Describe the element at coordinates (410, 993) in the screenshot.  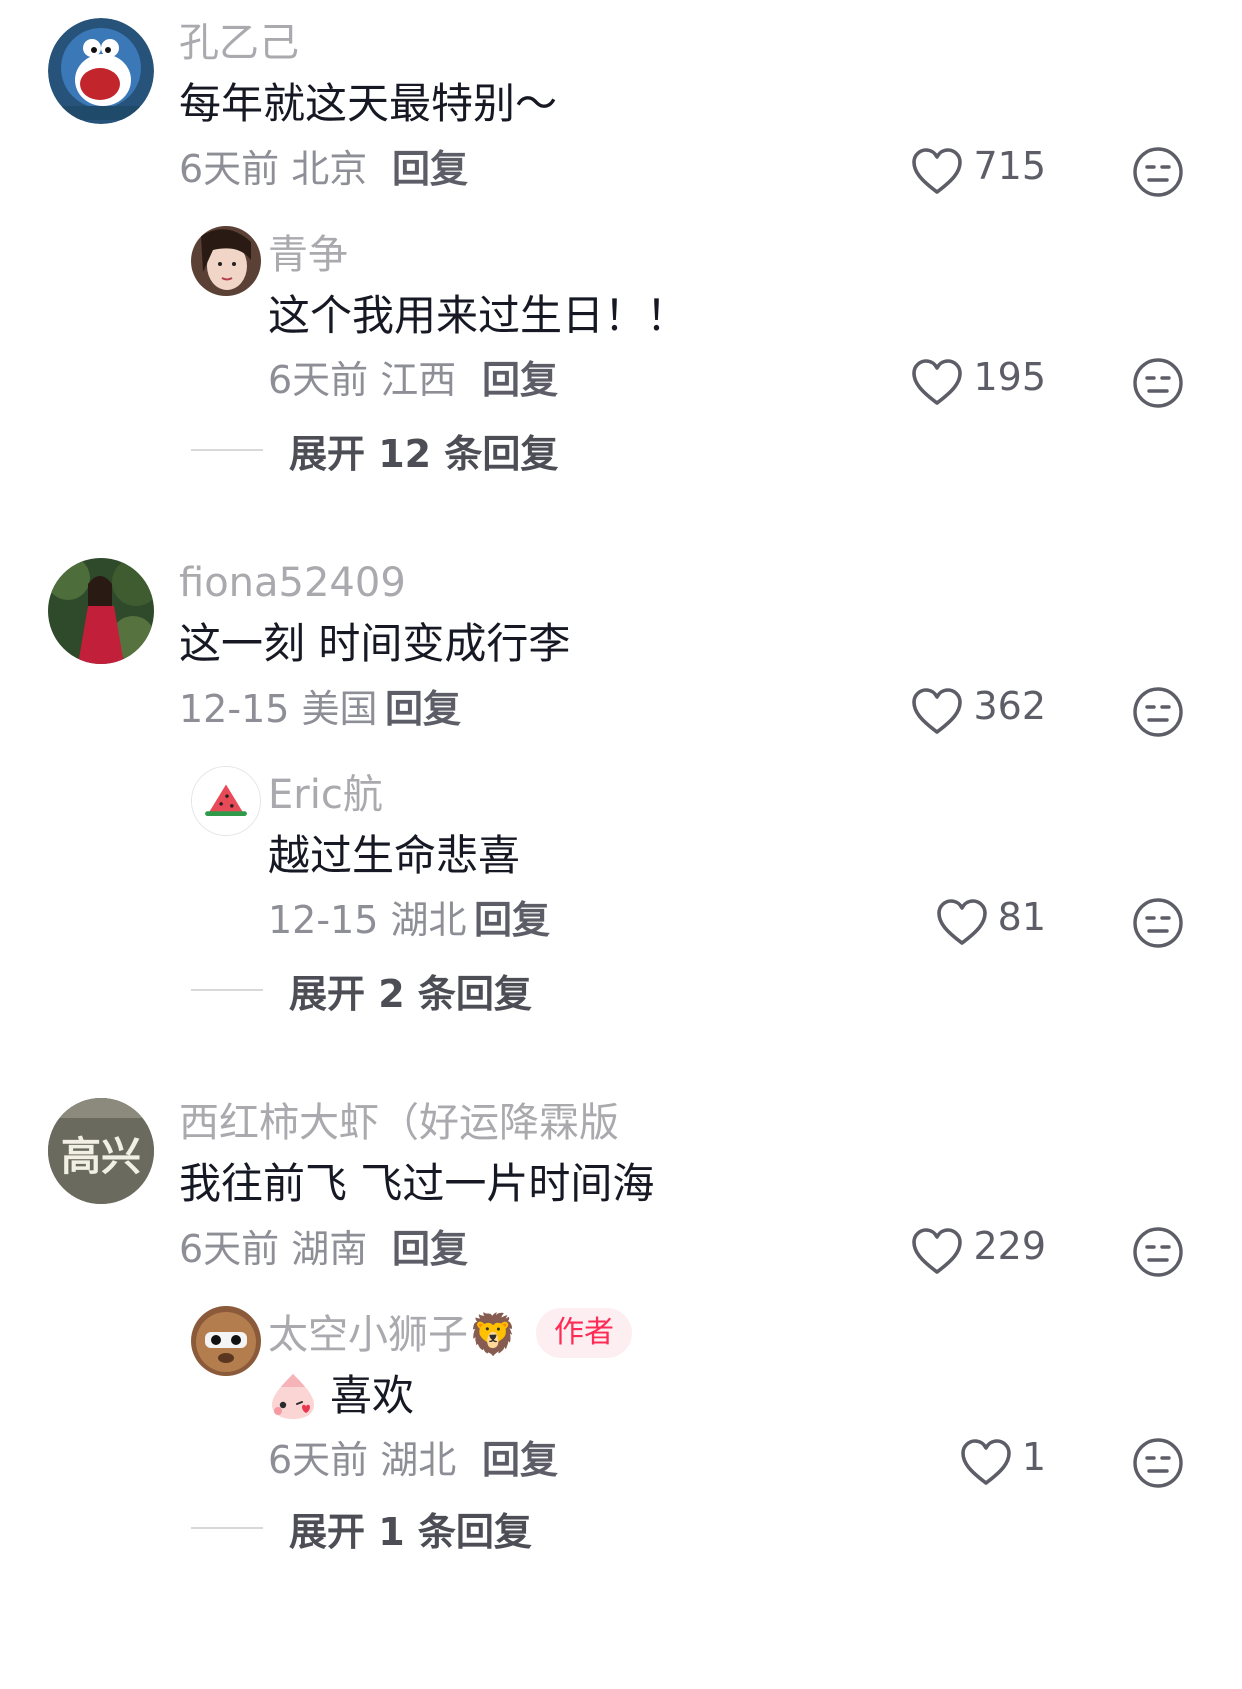
I see `expand-replies-label: 展开 2 条回复` at that location.